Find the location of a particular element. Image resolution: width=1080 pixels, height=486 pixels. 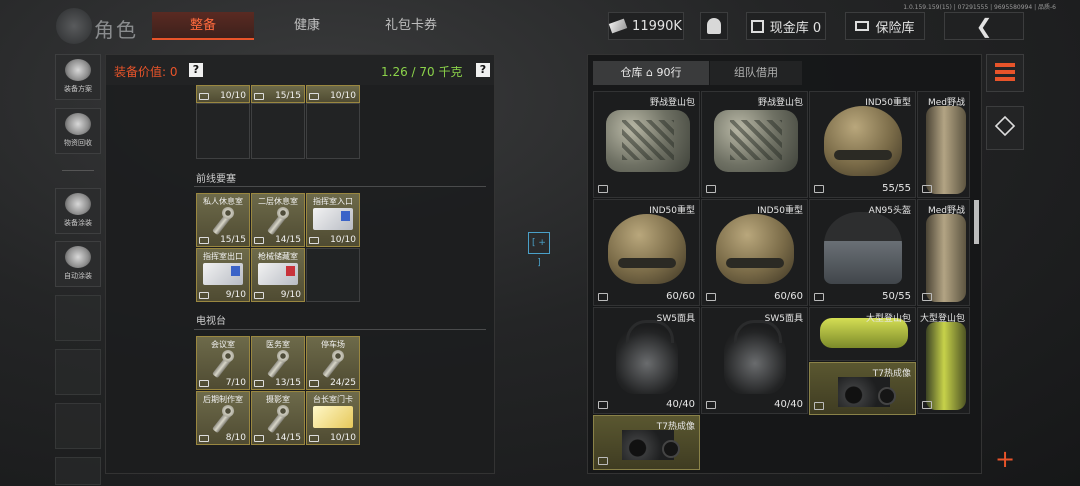

cash-vault-button: 现金库 0 is located at coordinates (786, 26).